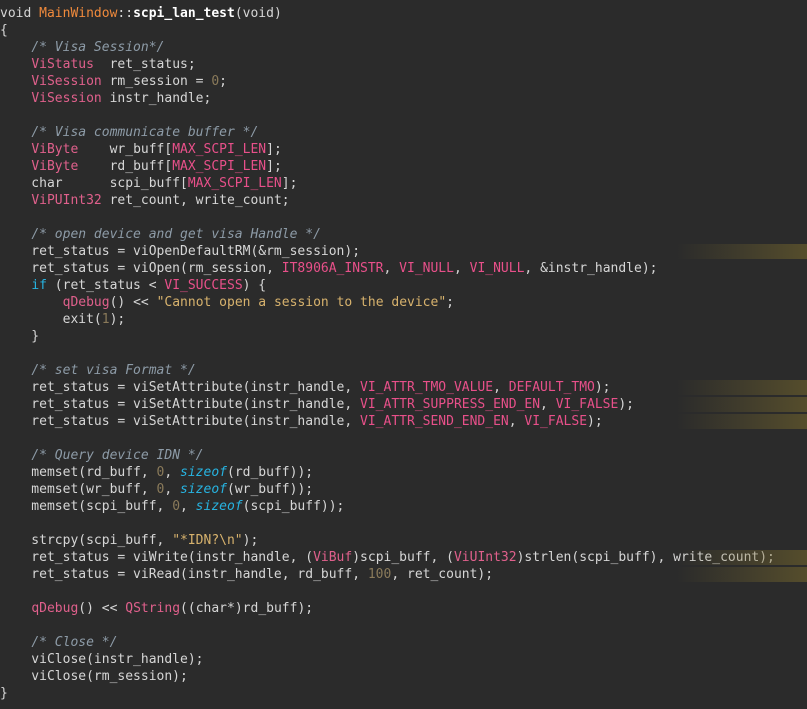 The height and width of the screenshot is (709, 807). I want to click on code-line-1: void MainWindow::scpi_lan_test(void), so click(403, 13).